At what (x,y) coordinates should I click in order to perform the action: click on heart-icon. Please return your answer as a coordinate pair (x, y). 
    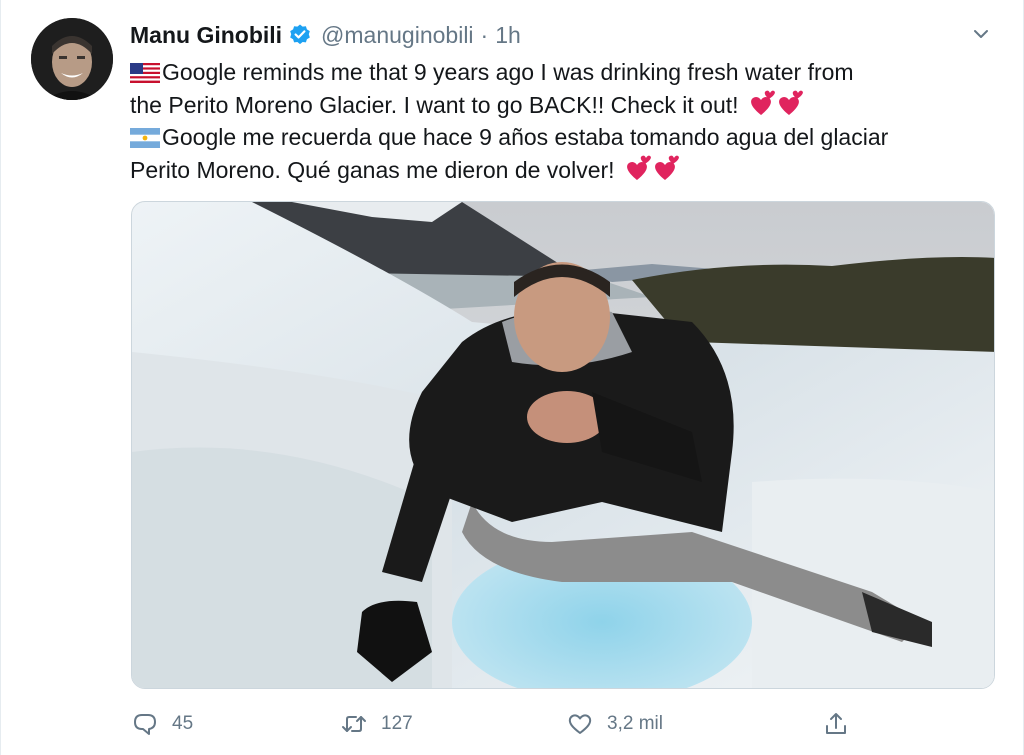
    Looking at the image, I should click on (580, 724).